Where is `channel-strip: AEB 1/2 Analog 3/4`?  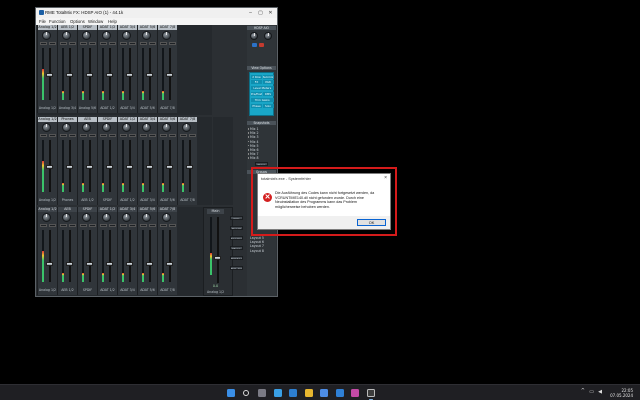 channel-strip: AEB 1/2 Analog 3/4 is located at coordinates (67, 69).